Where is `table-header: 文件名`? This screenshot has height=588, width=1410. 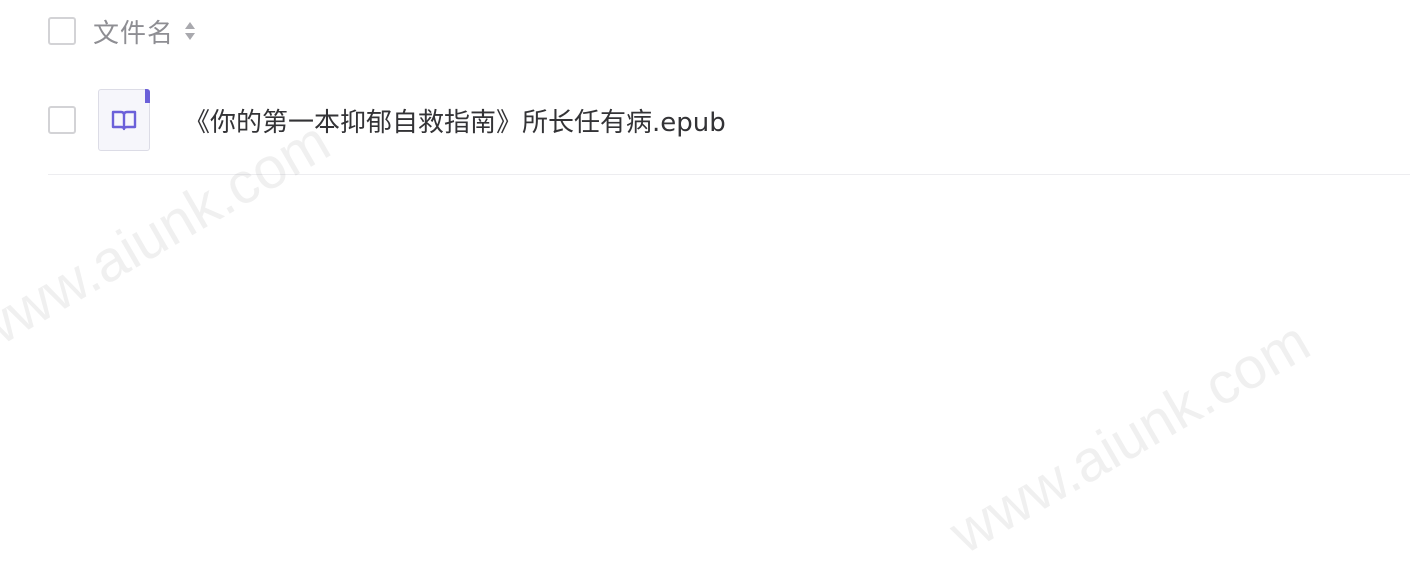
table-header: 文件名 is located at coordinates (123, 31).